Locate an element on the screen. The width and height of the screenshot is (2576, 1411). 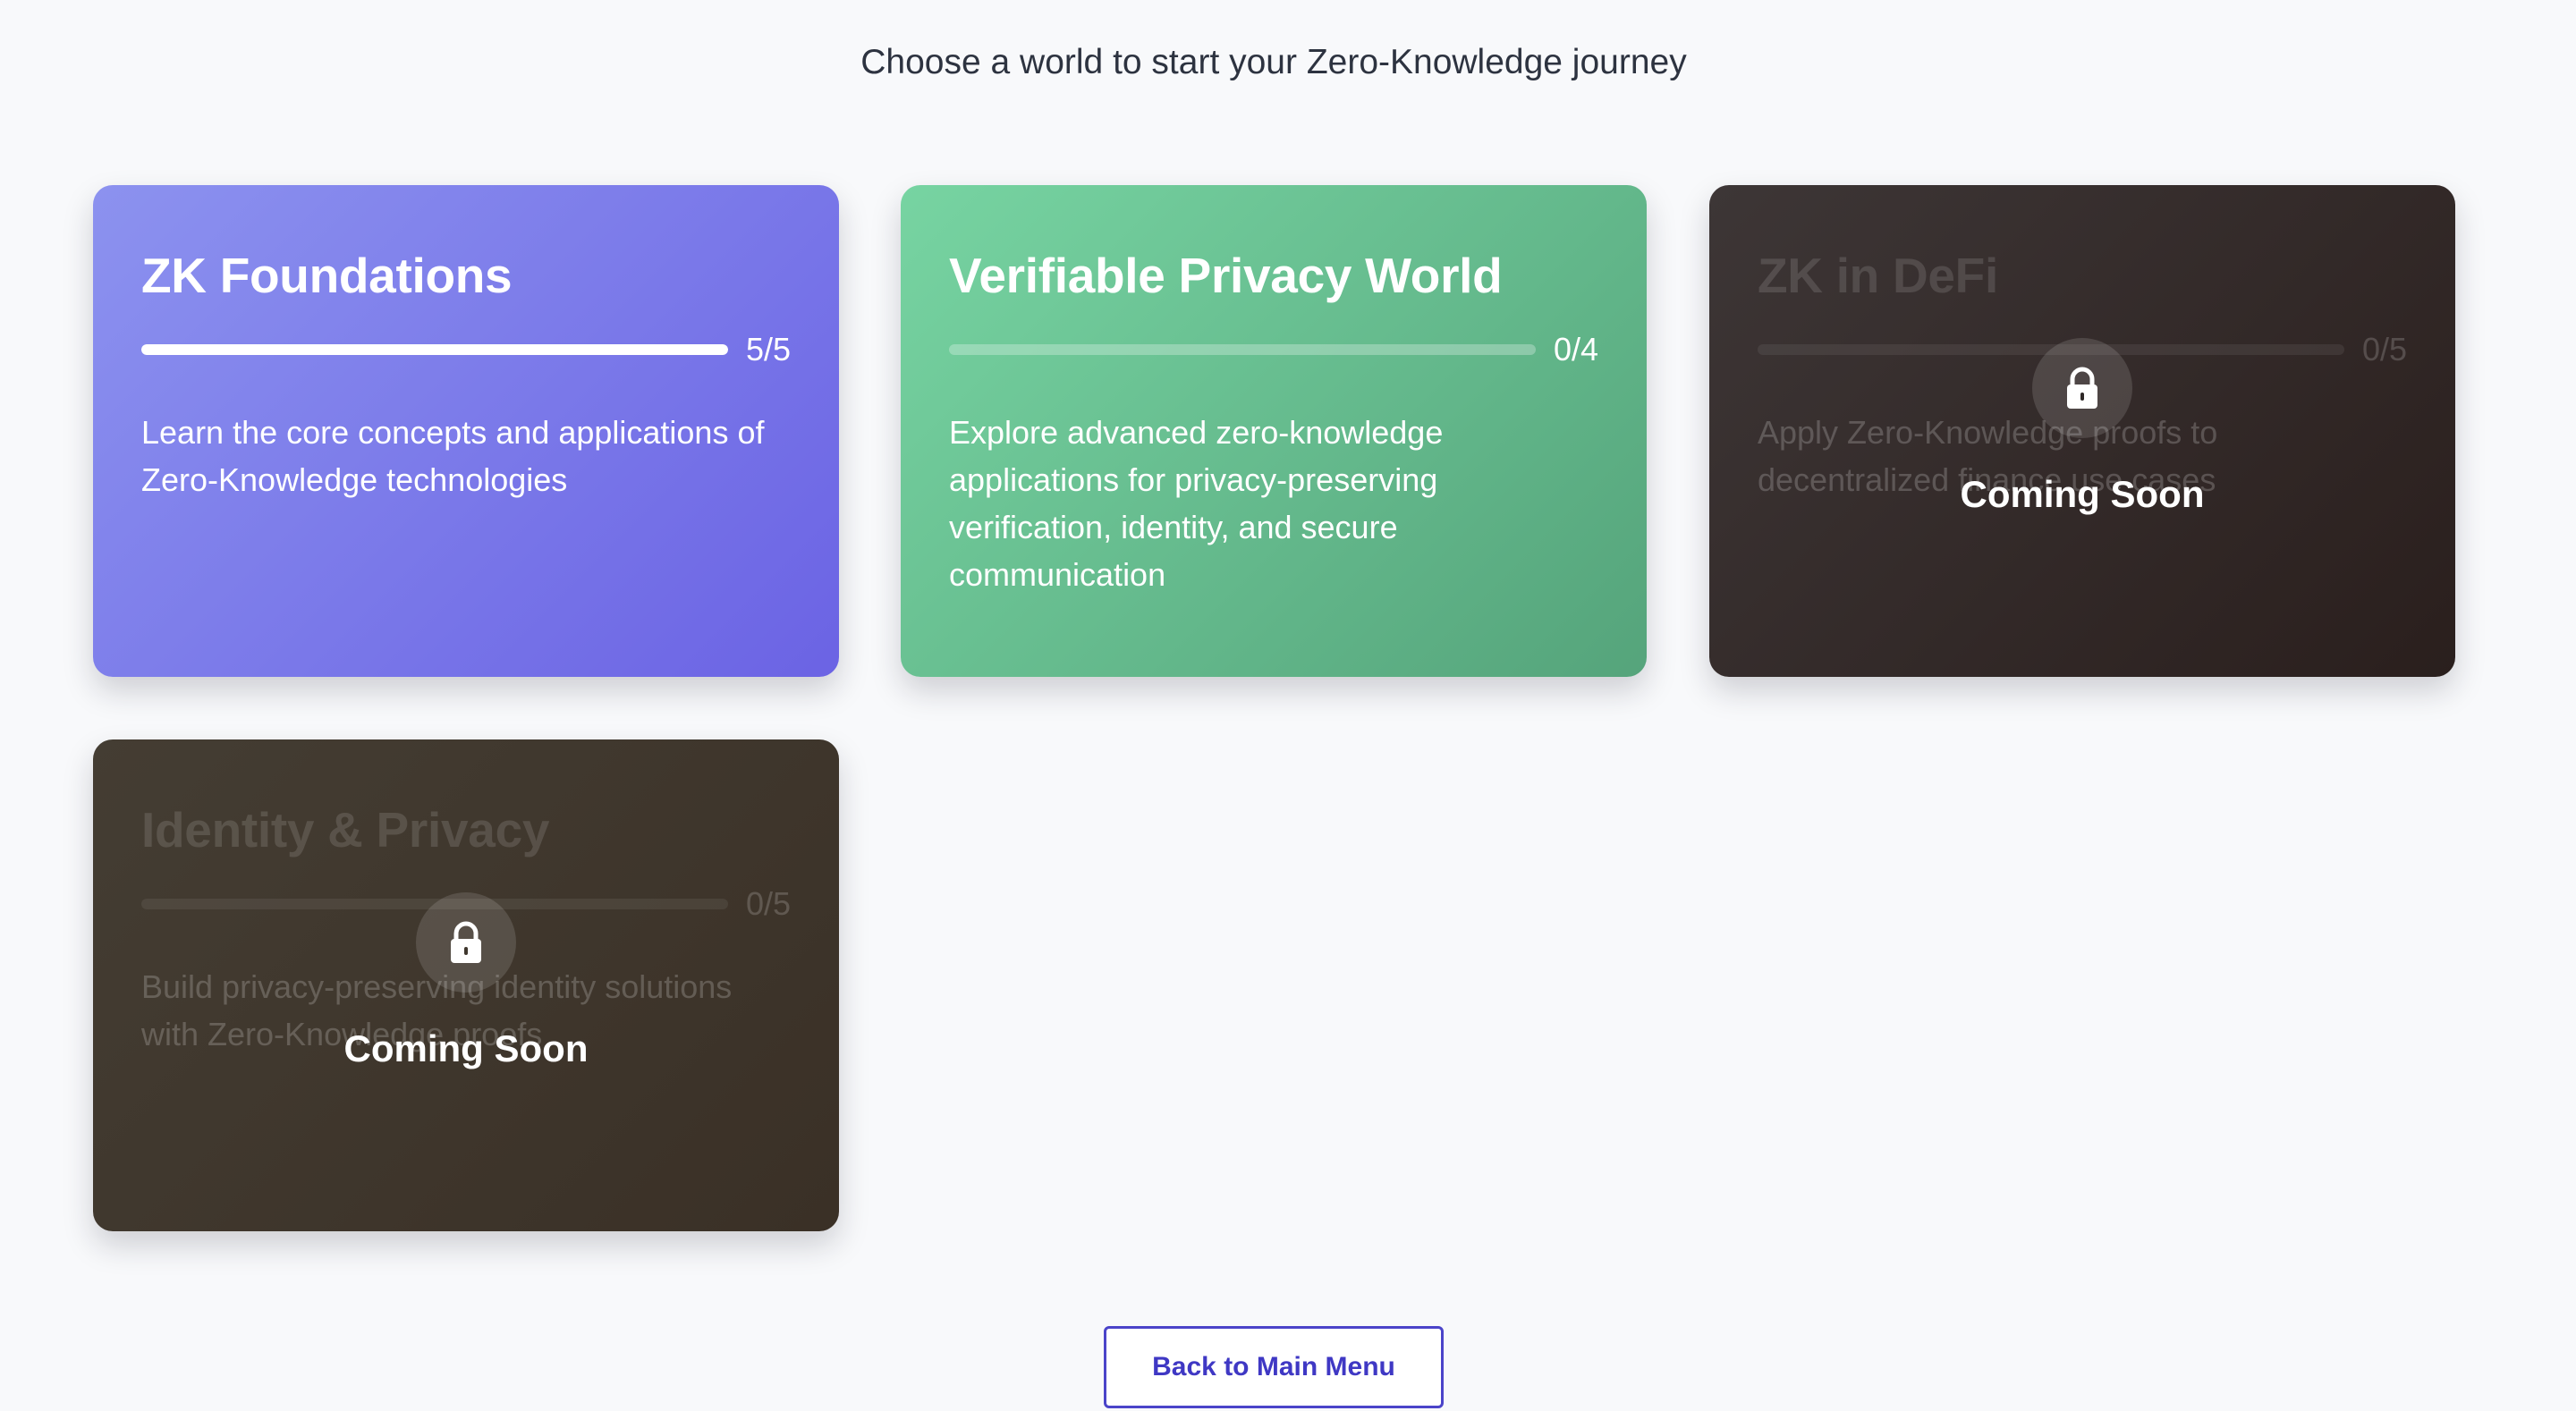
back-to-main-menu-button: Back to Main Menu is located at coordinates (1274, 1367).